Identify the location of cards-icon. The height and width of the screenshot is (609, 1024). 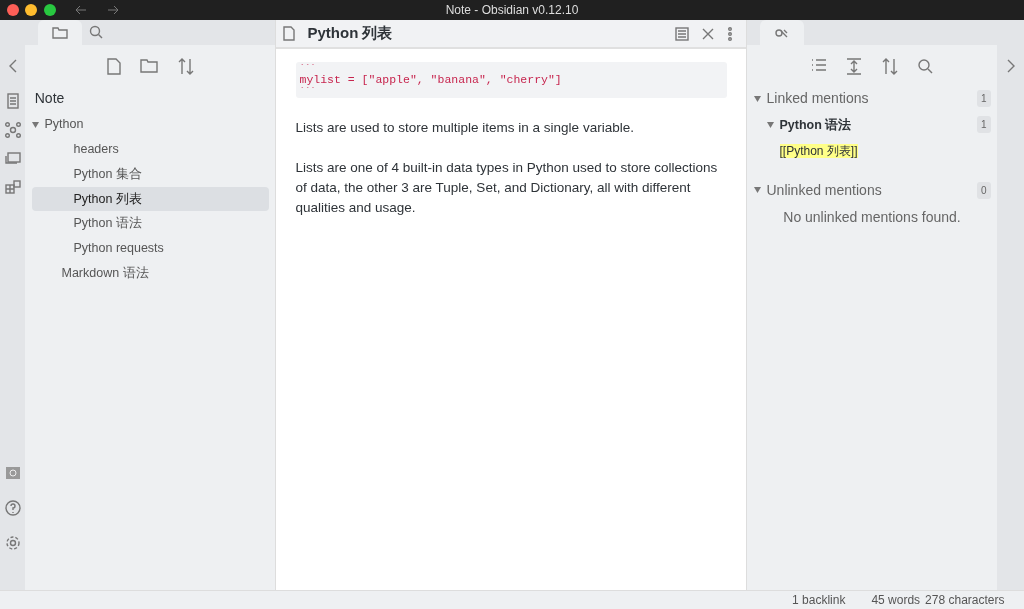
(12, 157).